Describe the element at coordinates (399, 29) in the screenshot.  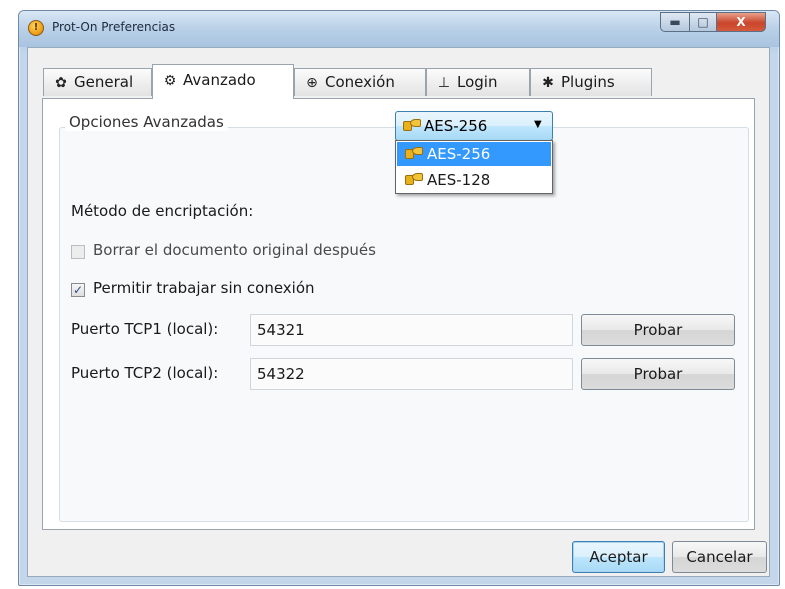
I see `title-bar: ! Prot-On Preferencias ▬ □ X` at that location.